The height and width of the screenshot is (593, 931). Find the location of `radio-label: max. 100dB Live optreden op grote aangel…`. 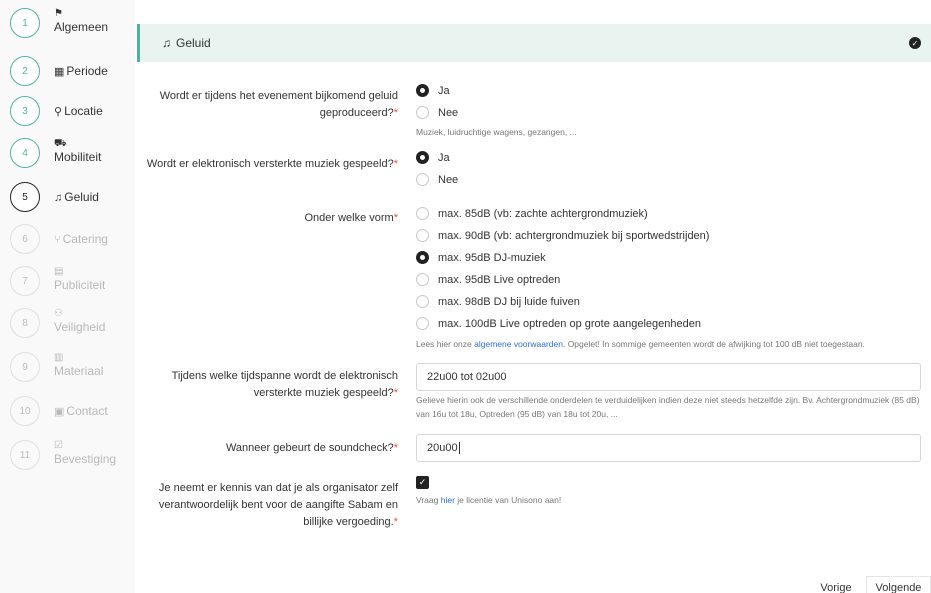

radio-label: max. 100dB Live optreden op grote aangel… is located at coordinates (569, 323).